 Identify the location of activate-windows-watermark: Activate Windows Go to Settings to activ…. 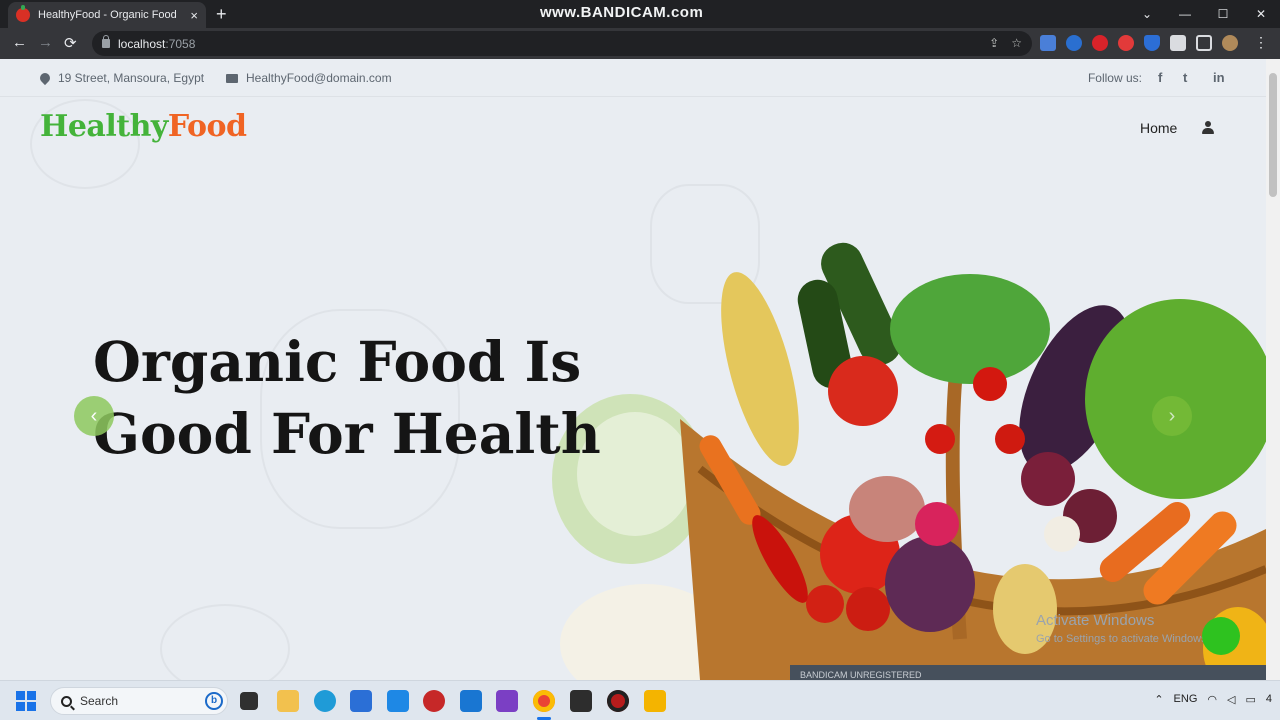
(1123, 628).